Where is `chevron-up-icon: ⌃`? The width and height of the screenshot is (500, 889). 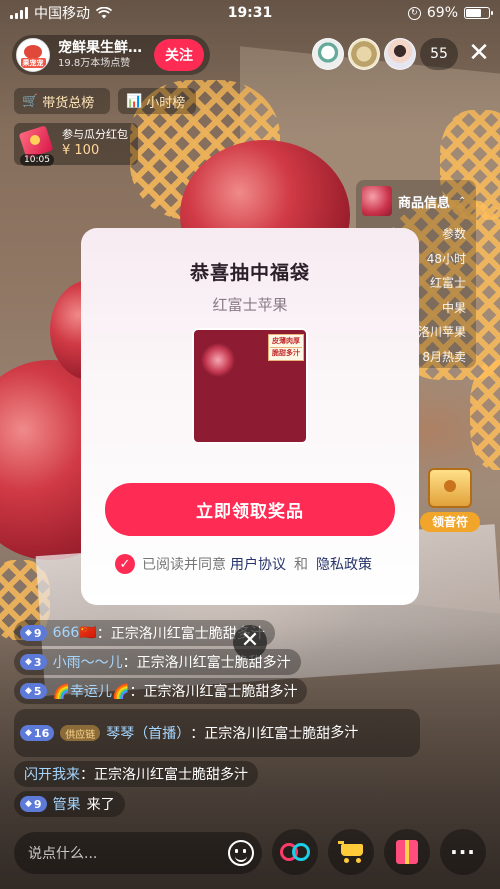 chevron-up-icon: ⌃ is located at coordinates (462, 201).